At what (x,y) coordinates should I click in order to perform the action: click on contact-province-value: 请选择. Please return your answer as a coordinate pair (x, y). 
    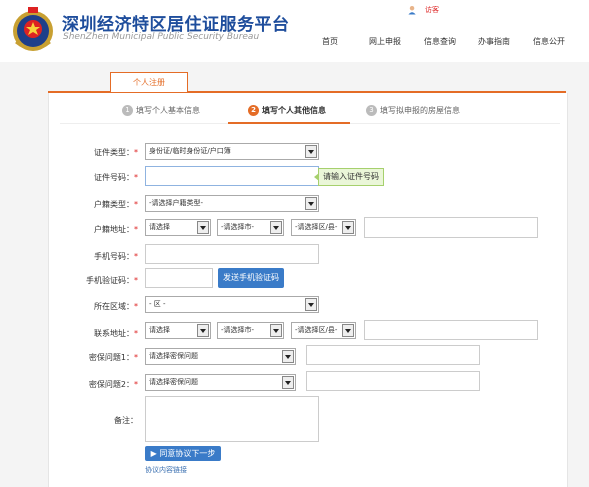
    Looking at the image, I should click on (159, 330).